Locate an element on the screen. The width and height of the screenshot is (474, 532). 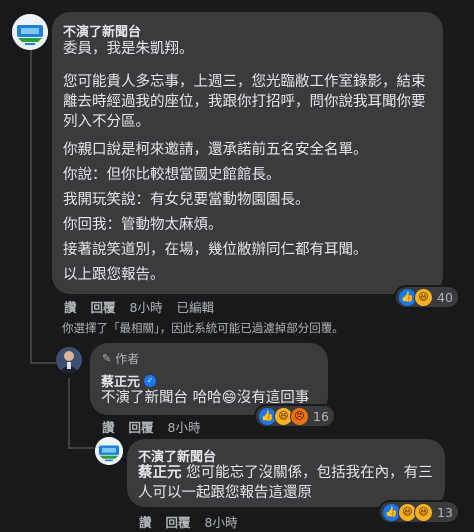
reaction-summary: 👍 😆 😆 13 is located at coordinates (419, 512).